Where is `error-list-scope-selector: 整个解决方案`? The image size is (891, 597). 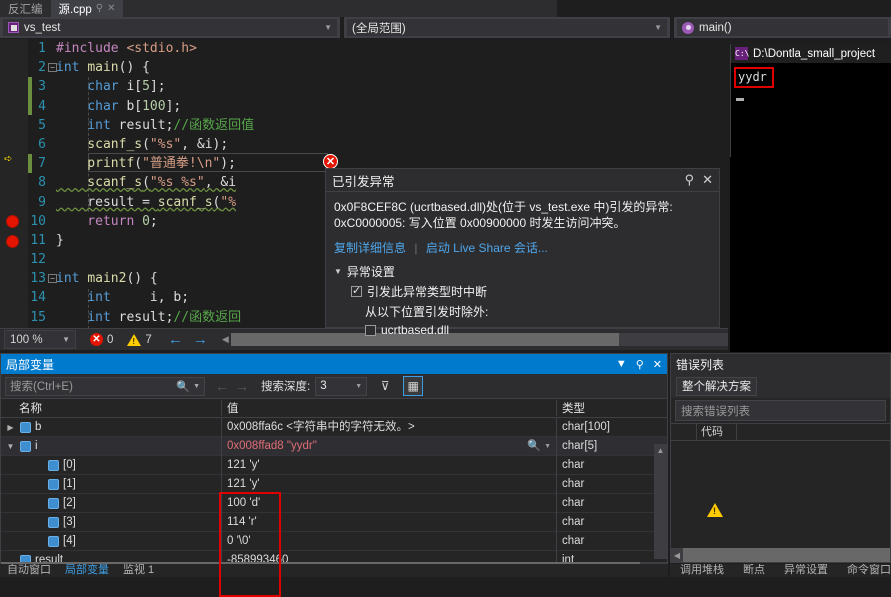 error-list-scope-selector: 整个解决方案 is located at coordinates (716, 386).